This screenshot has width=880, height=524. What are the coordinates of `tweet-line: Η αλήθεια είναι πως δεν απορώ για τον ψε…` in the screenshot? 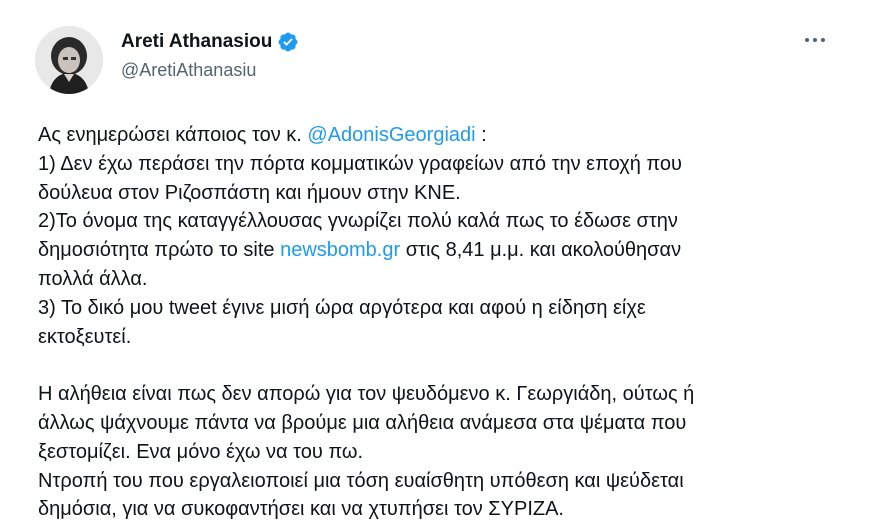 It's located at (438, 394).